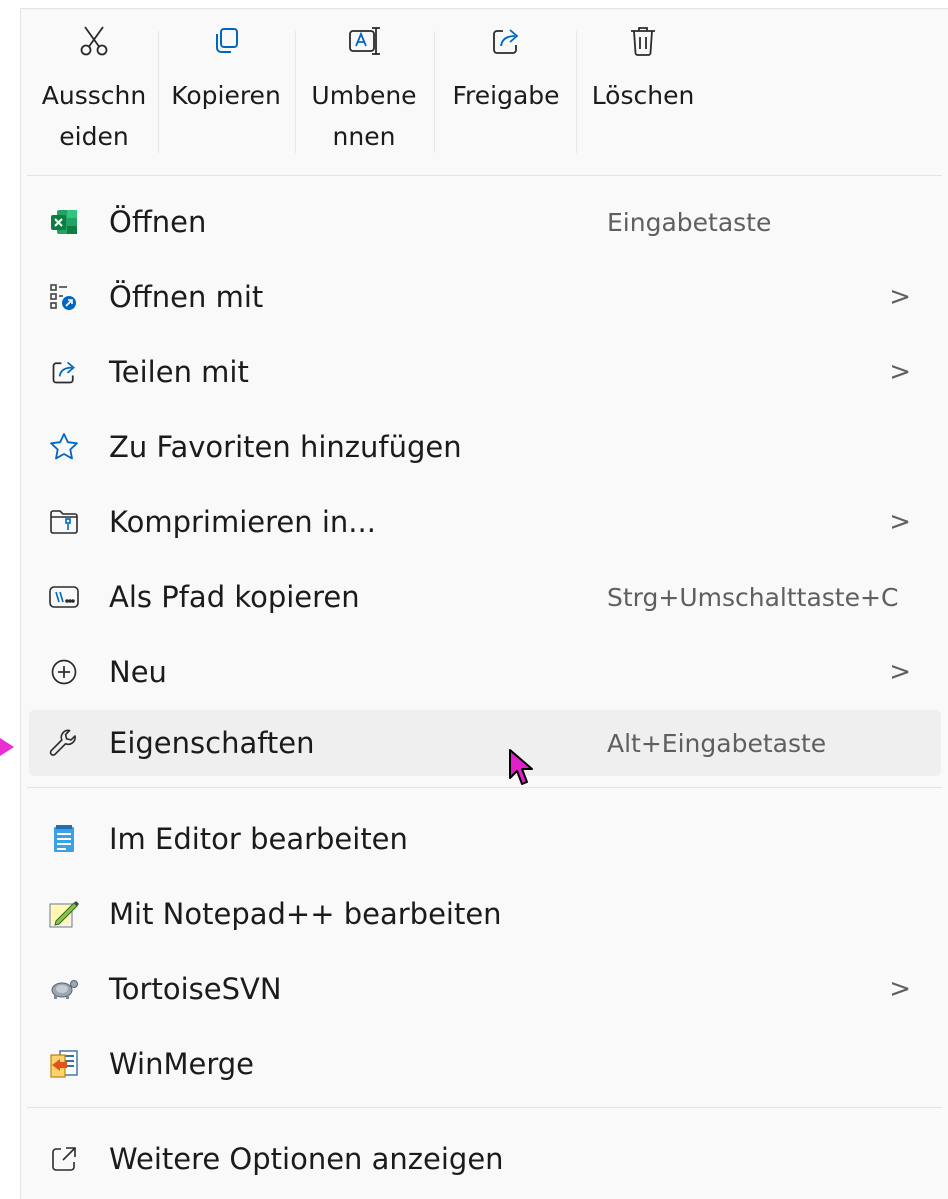 This screenshot has width=948, height=1199. Describe the element at coordinates (717, 743) in the screenshot. I see `shortcut-text: Alt+Eingabetaste` at that location.